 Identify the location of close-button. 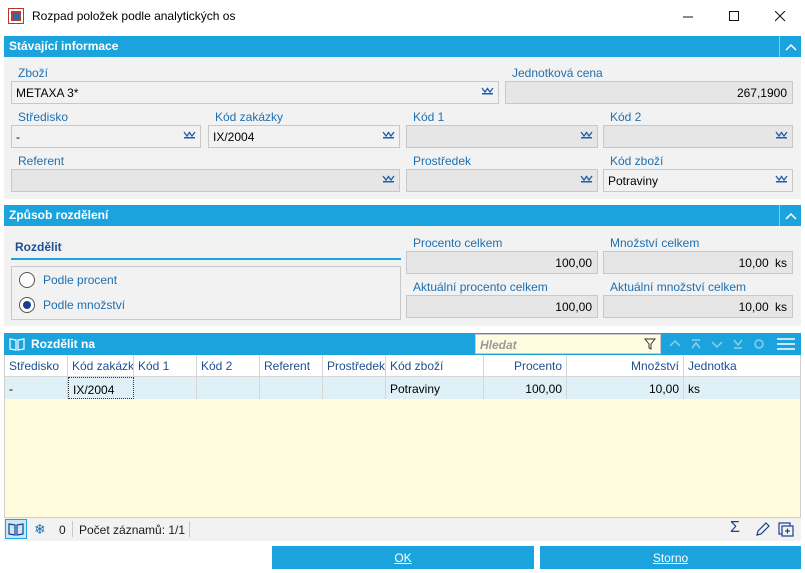
(780, 16).